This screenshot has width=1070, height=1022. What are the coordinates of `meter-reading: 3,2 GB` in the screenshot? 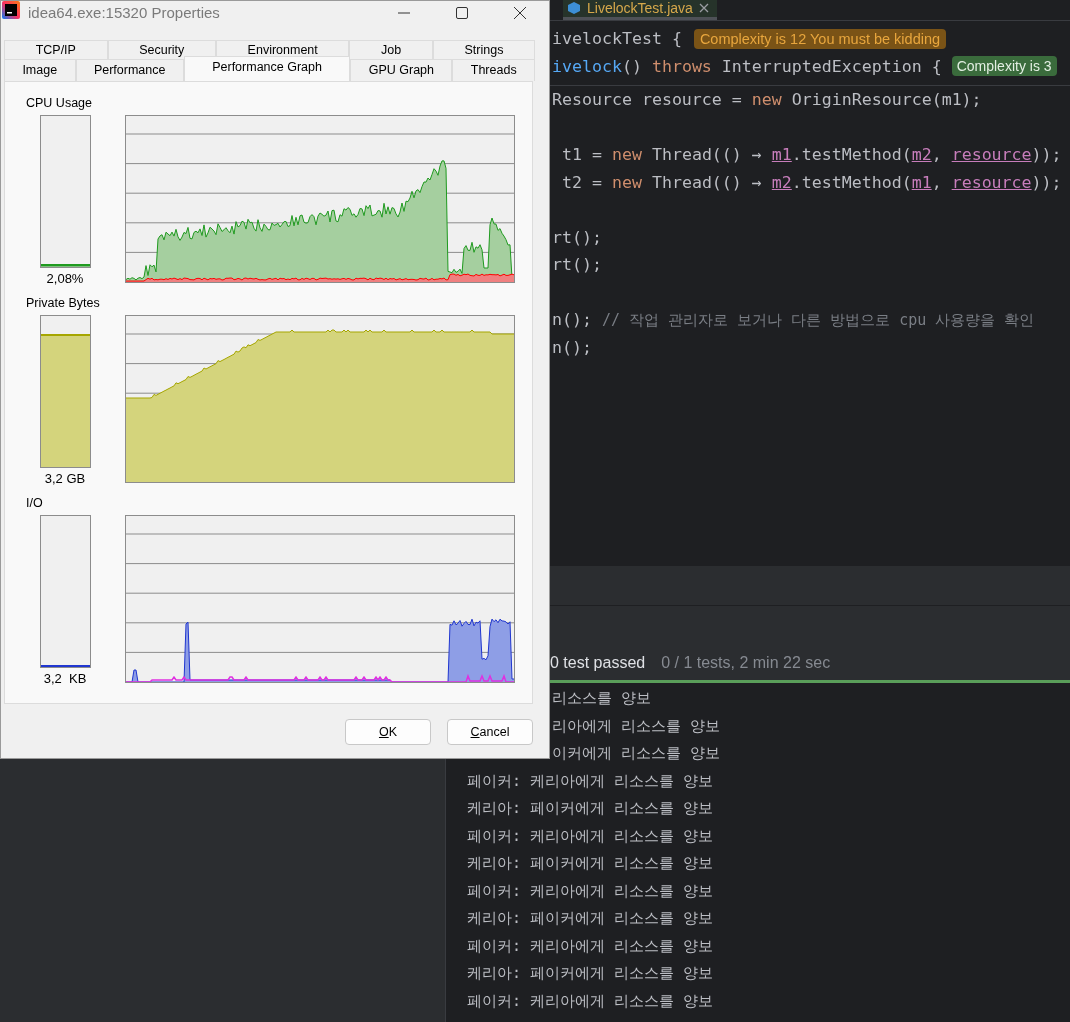 It's located at (65, 478).